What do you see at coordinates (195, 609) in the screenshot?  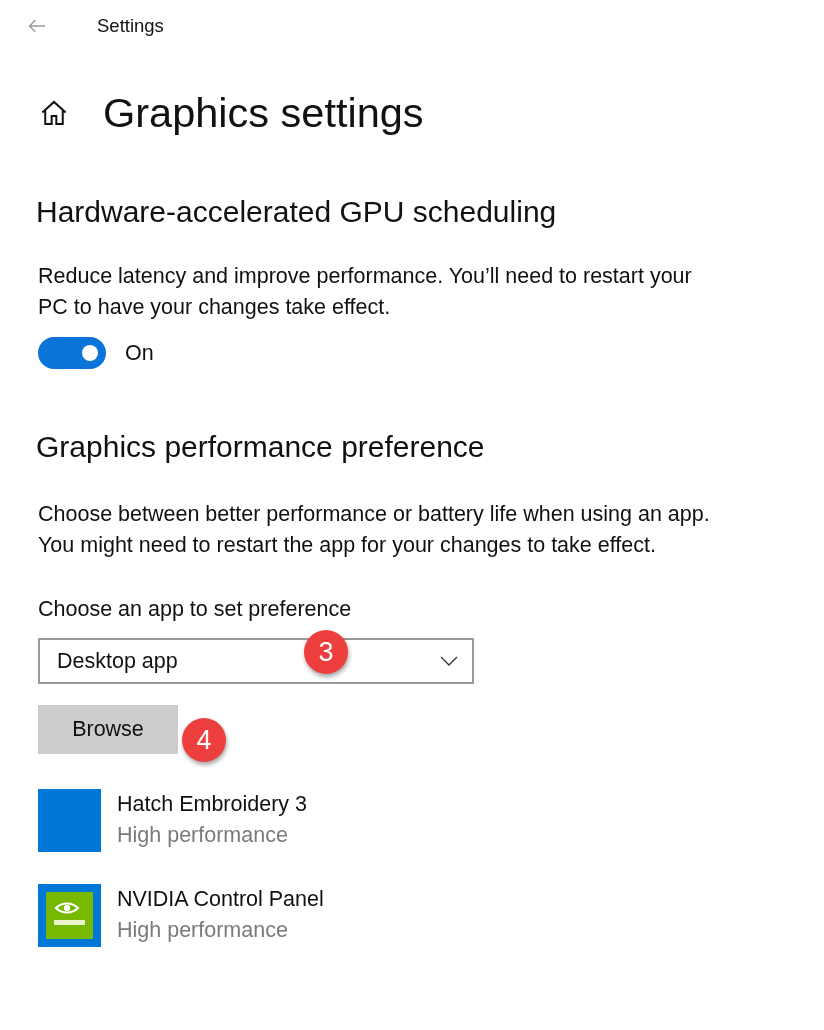 I see `dropdown-label: Choose an app to set preference` at bounding box center [195, 609].